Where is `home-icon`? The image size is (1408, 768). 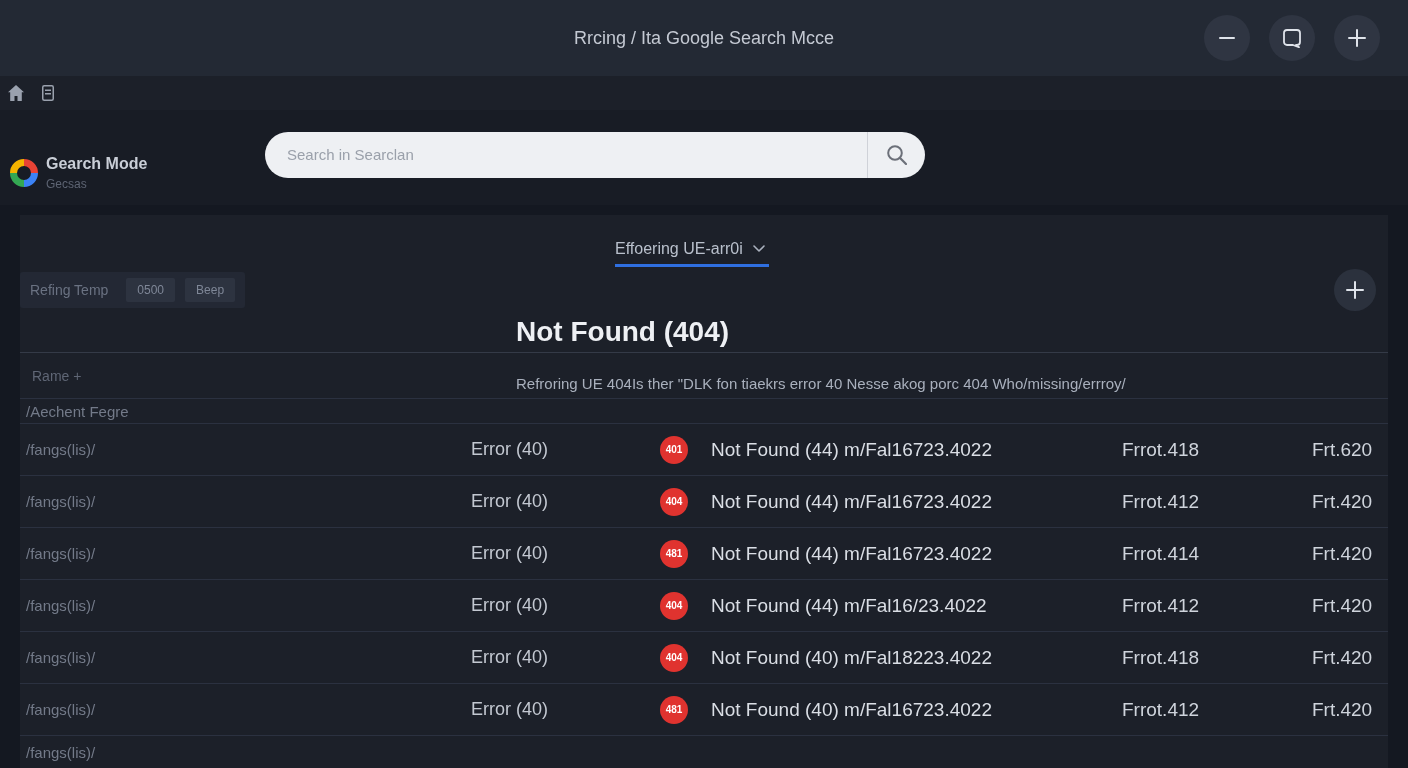
home-icon is located at coordinates (16, 93).